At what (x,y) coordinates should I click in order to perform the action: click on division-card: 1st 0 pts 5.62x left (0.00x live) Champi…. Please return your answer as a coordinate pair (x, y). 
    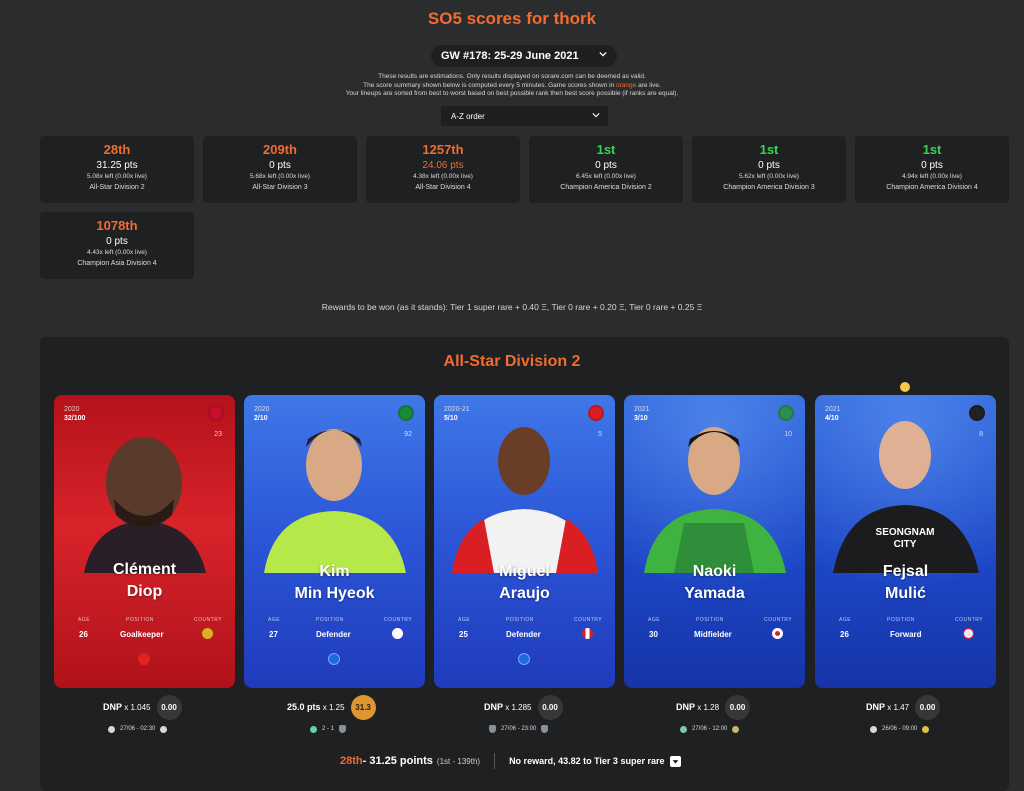
    Looking at the image, I should click on (769, 169).